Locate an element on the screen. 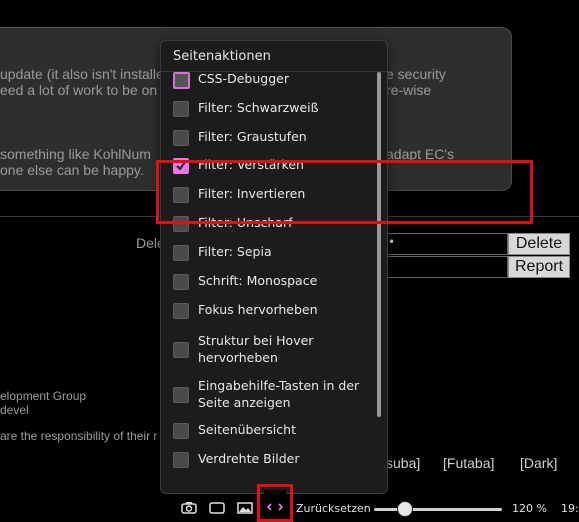  style-link-yotsuba: suba] is located at coordinates (403, 463).